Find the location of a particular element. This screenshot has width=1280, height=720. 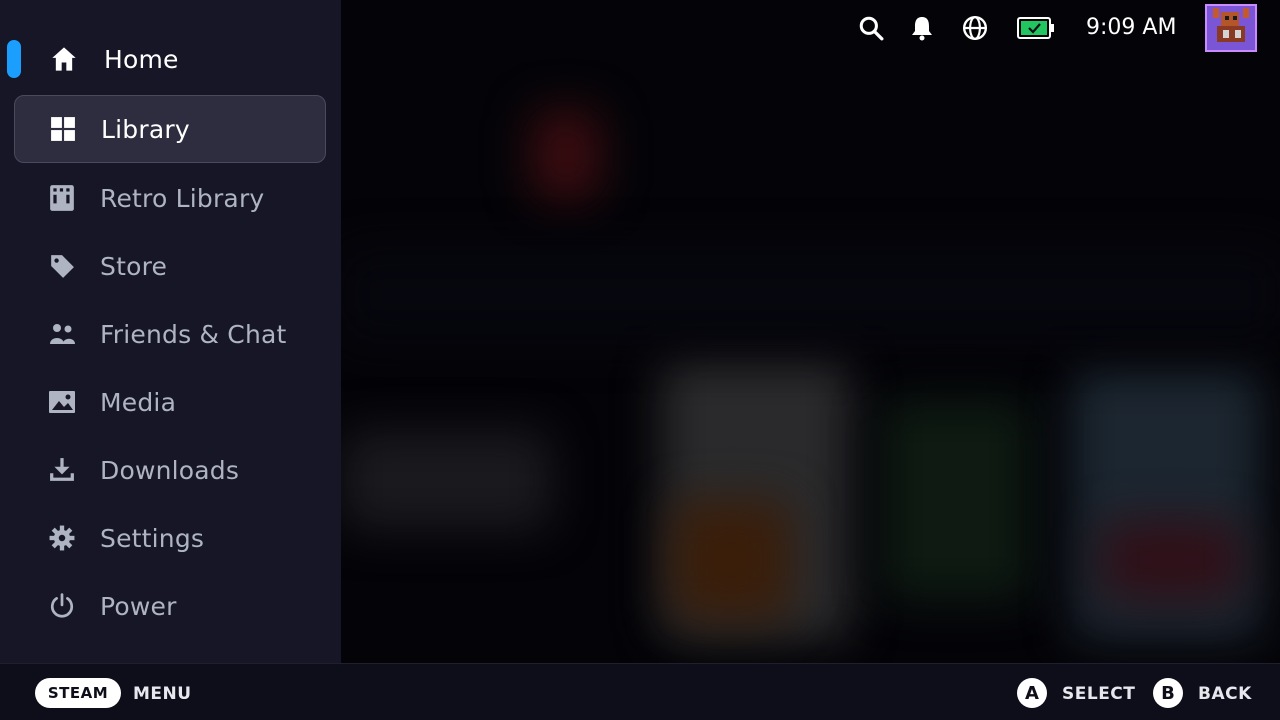

b-button: B is located at coordinates (1168, 693).